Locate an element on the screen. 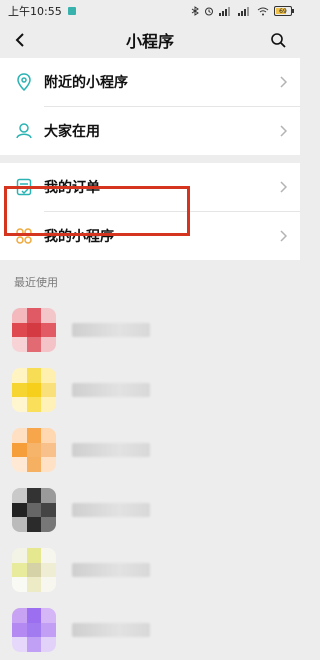  users-icon is located at coordinates (24, 131).